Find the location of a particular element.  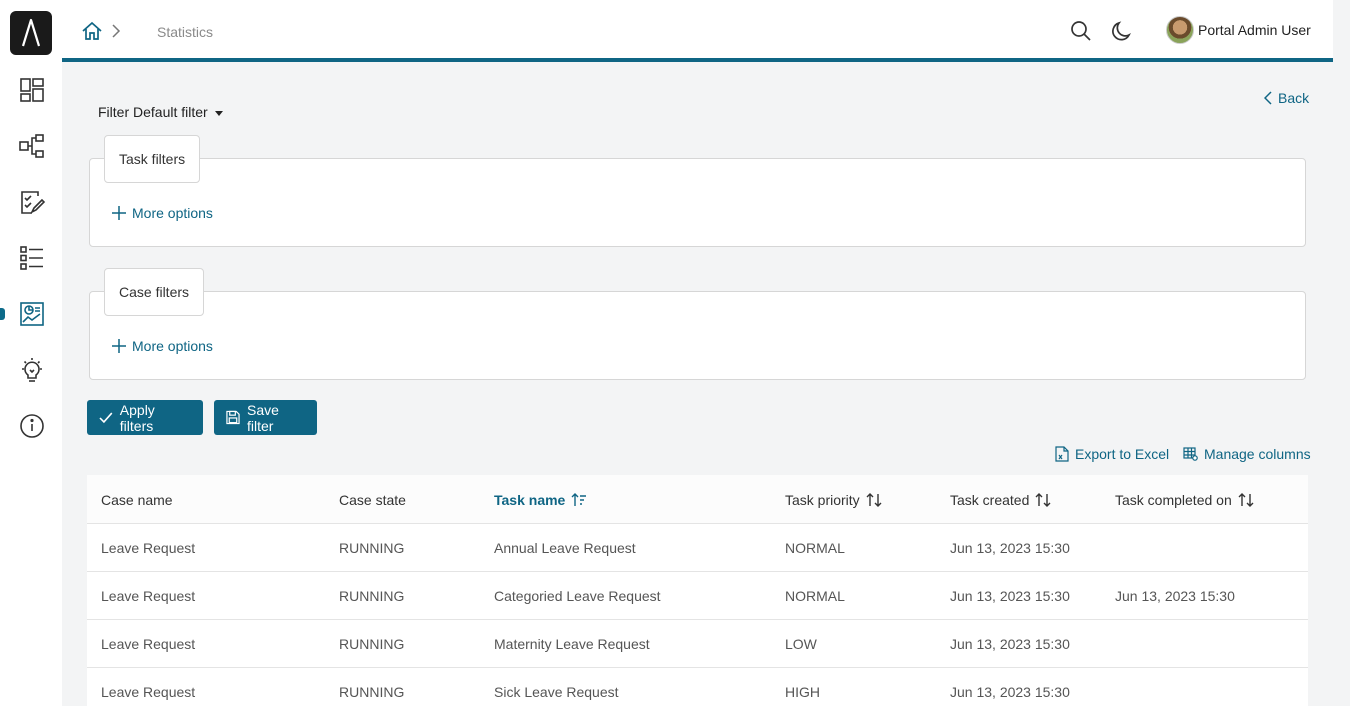

cell-task-name: Annual Leave Request is located at coordinates (565, 548).